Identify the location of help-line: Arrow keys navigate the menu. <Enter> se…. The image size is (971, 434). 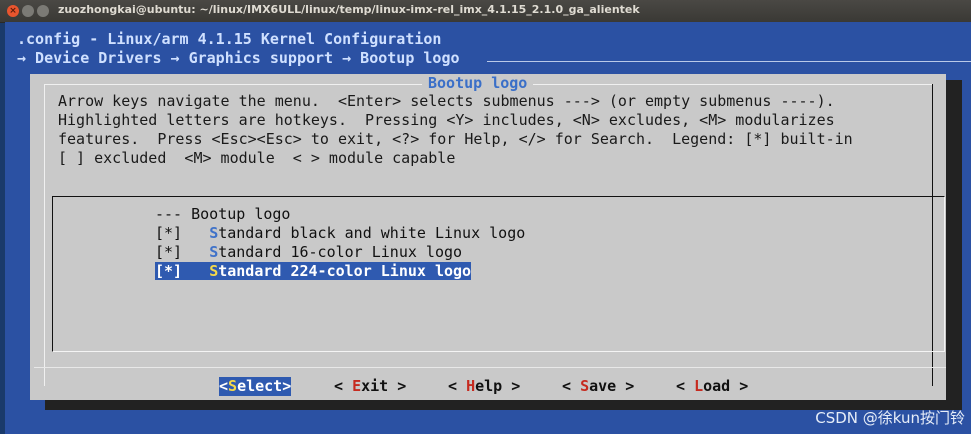
(446, 101).